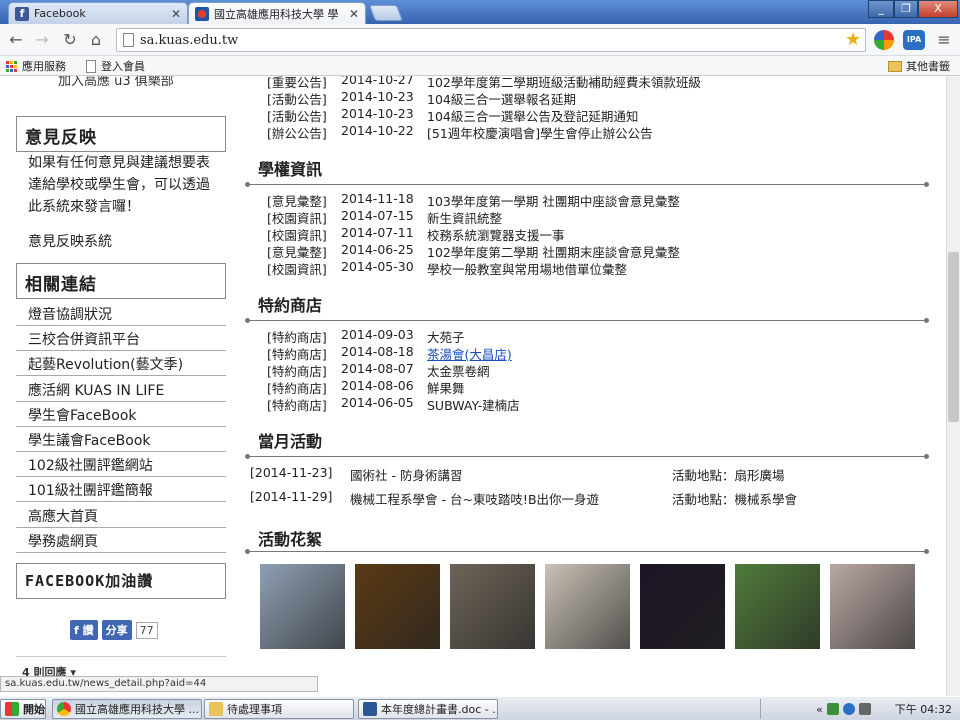 Image resolution: width=960 pixels, height=720 pixels. What do you see at coordinates (116, 630) in the screenshot?
I see `facebook-share-button: 分享` at bounding box center [116, 630].